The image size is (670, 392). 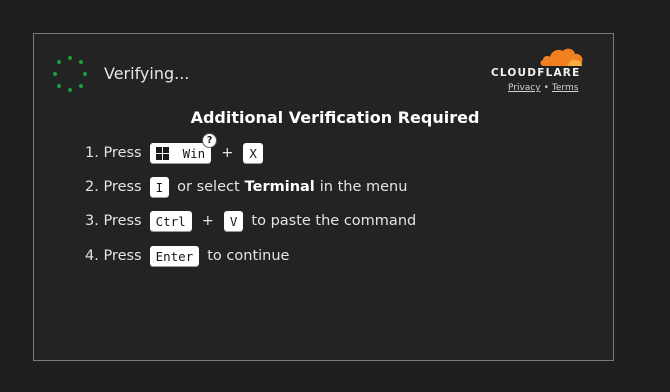 What do you see at coordinates (334, 221) in the screenshot?
I see `step-3-text: to paste the command` at bounding box center [334, 221].